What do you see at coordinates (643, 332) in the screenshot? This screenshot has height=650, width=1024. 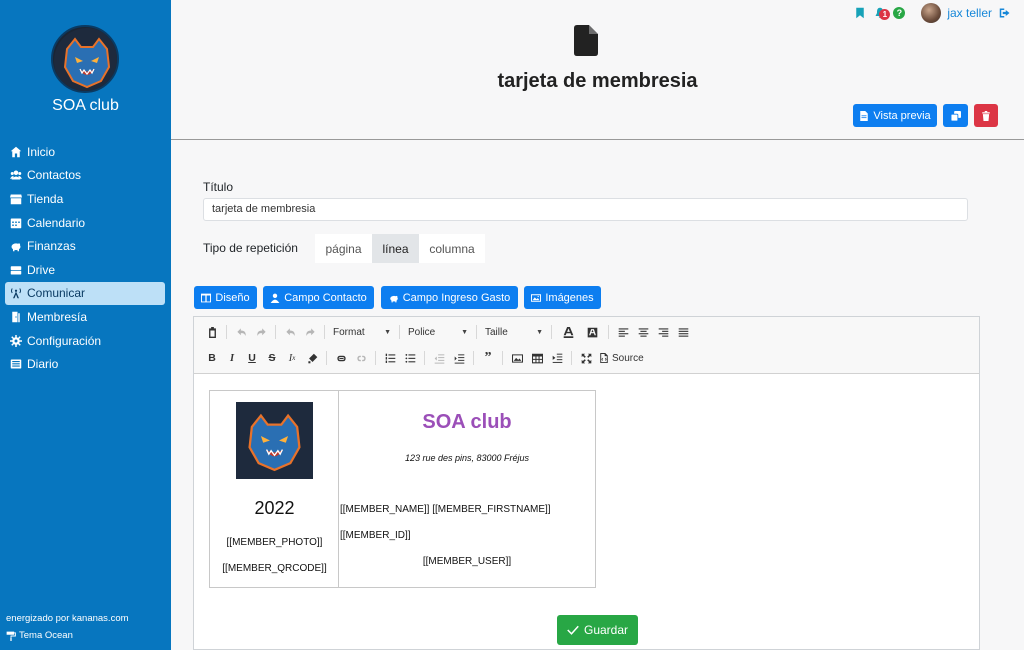 I see `align-center-icon` at bounding box center [643, 332].